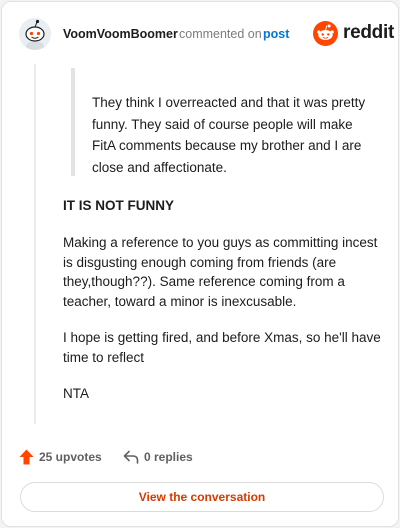 This screenshot has height=528, width=400. What do you see at coordinates (26, 457) in the screenshot?
I see `upvote-arrow-icon` at bounding box center [26, 457].